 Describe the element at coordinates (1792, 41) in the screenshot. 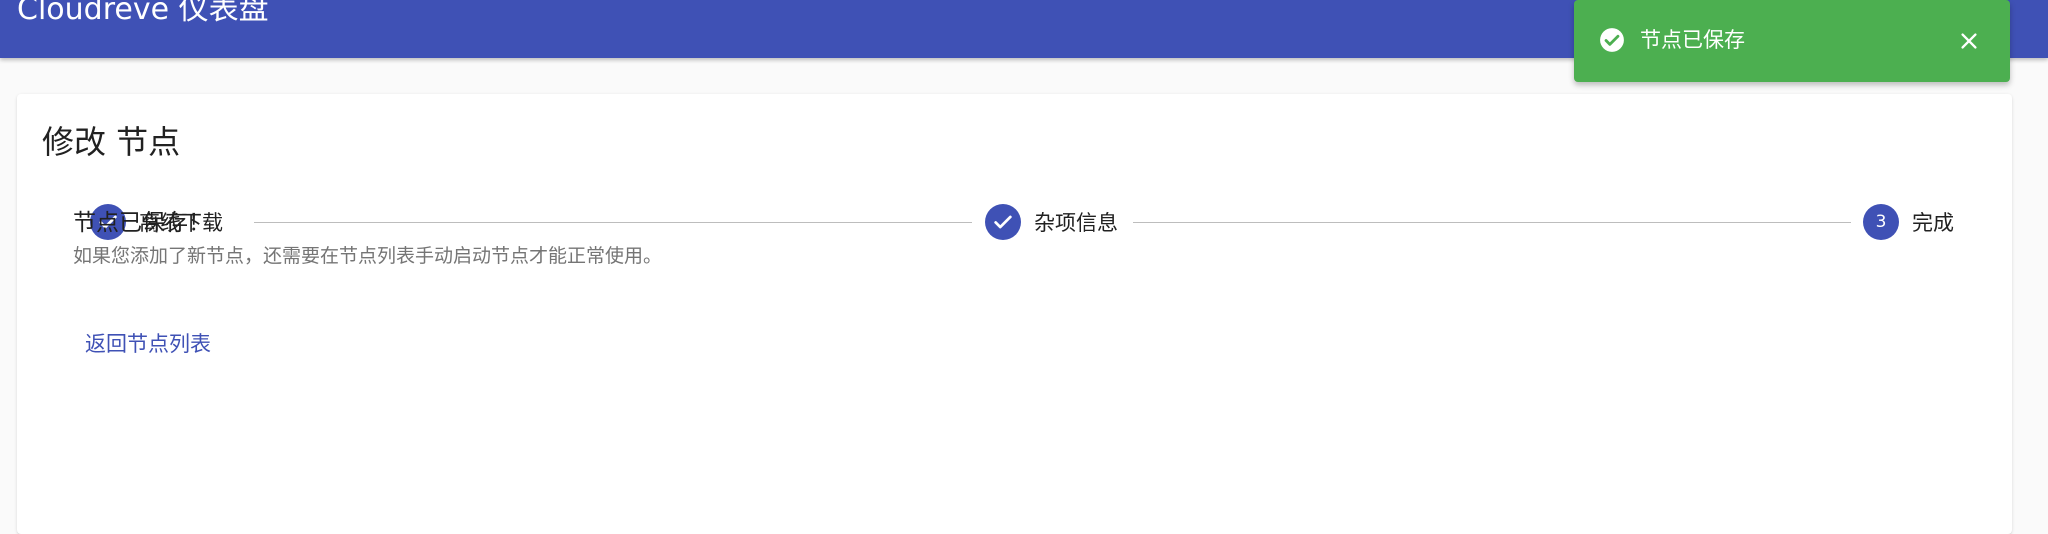

I see `snackbar: 节点已保存` at that location.